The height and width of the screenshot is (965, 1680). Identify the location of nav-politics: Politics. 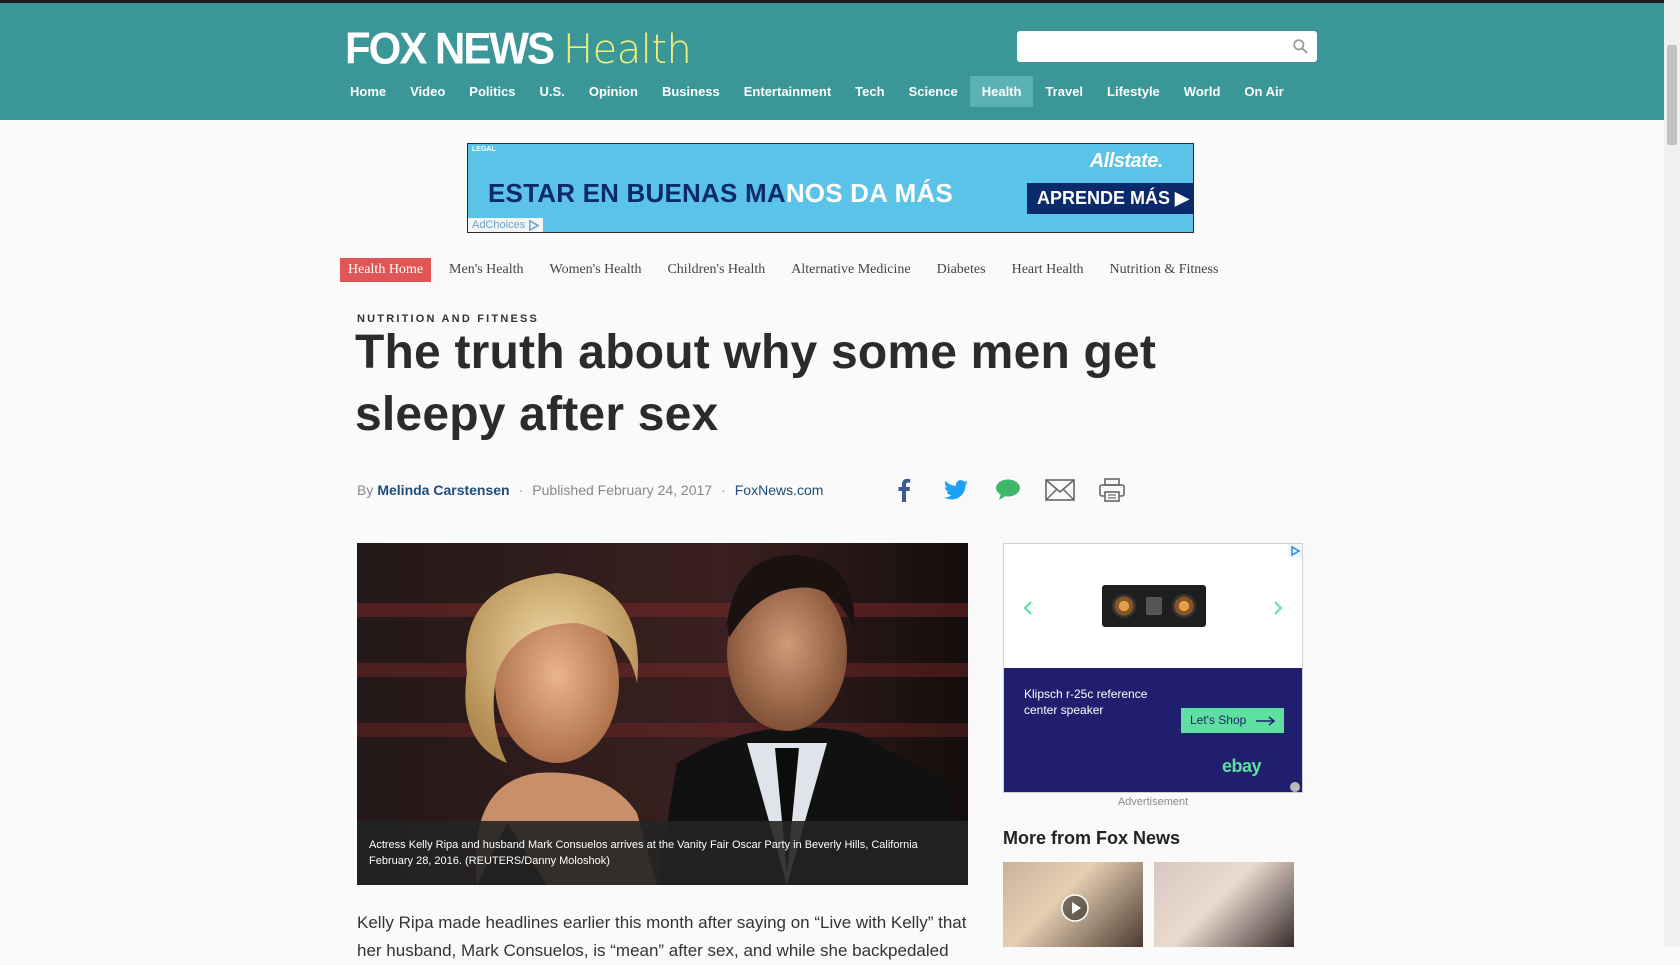
(492, 91).